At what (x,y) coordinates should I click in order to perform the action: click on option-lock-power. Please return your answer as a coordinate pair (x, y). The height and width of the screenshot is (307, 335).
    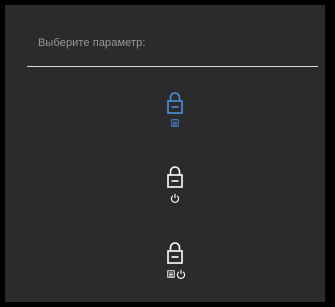
    Looking at the image, I should click on (175, 187).